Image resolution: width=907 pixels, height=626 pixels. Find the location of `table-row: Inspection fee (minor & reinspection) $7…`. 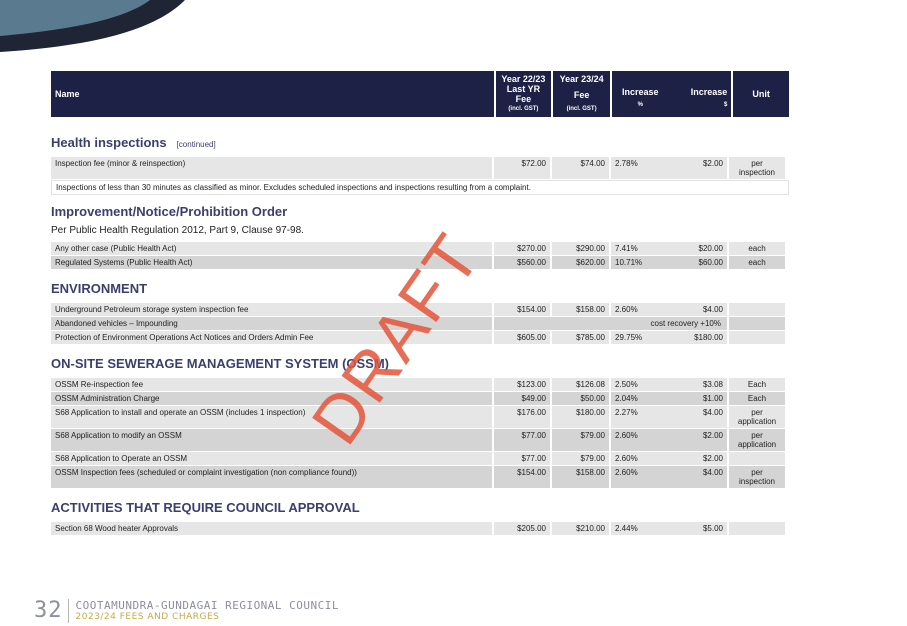

table-row: Inspection fee (minor & reinspection) $7… is located at coordinates (420, 168).